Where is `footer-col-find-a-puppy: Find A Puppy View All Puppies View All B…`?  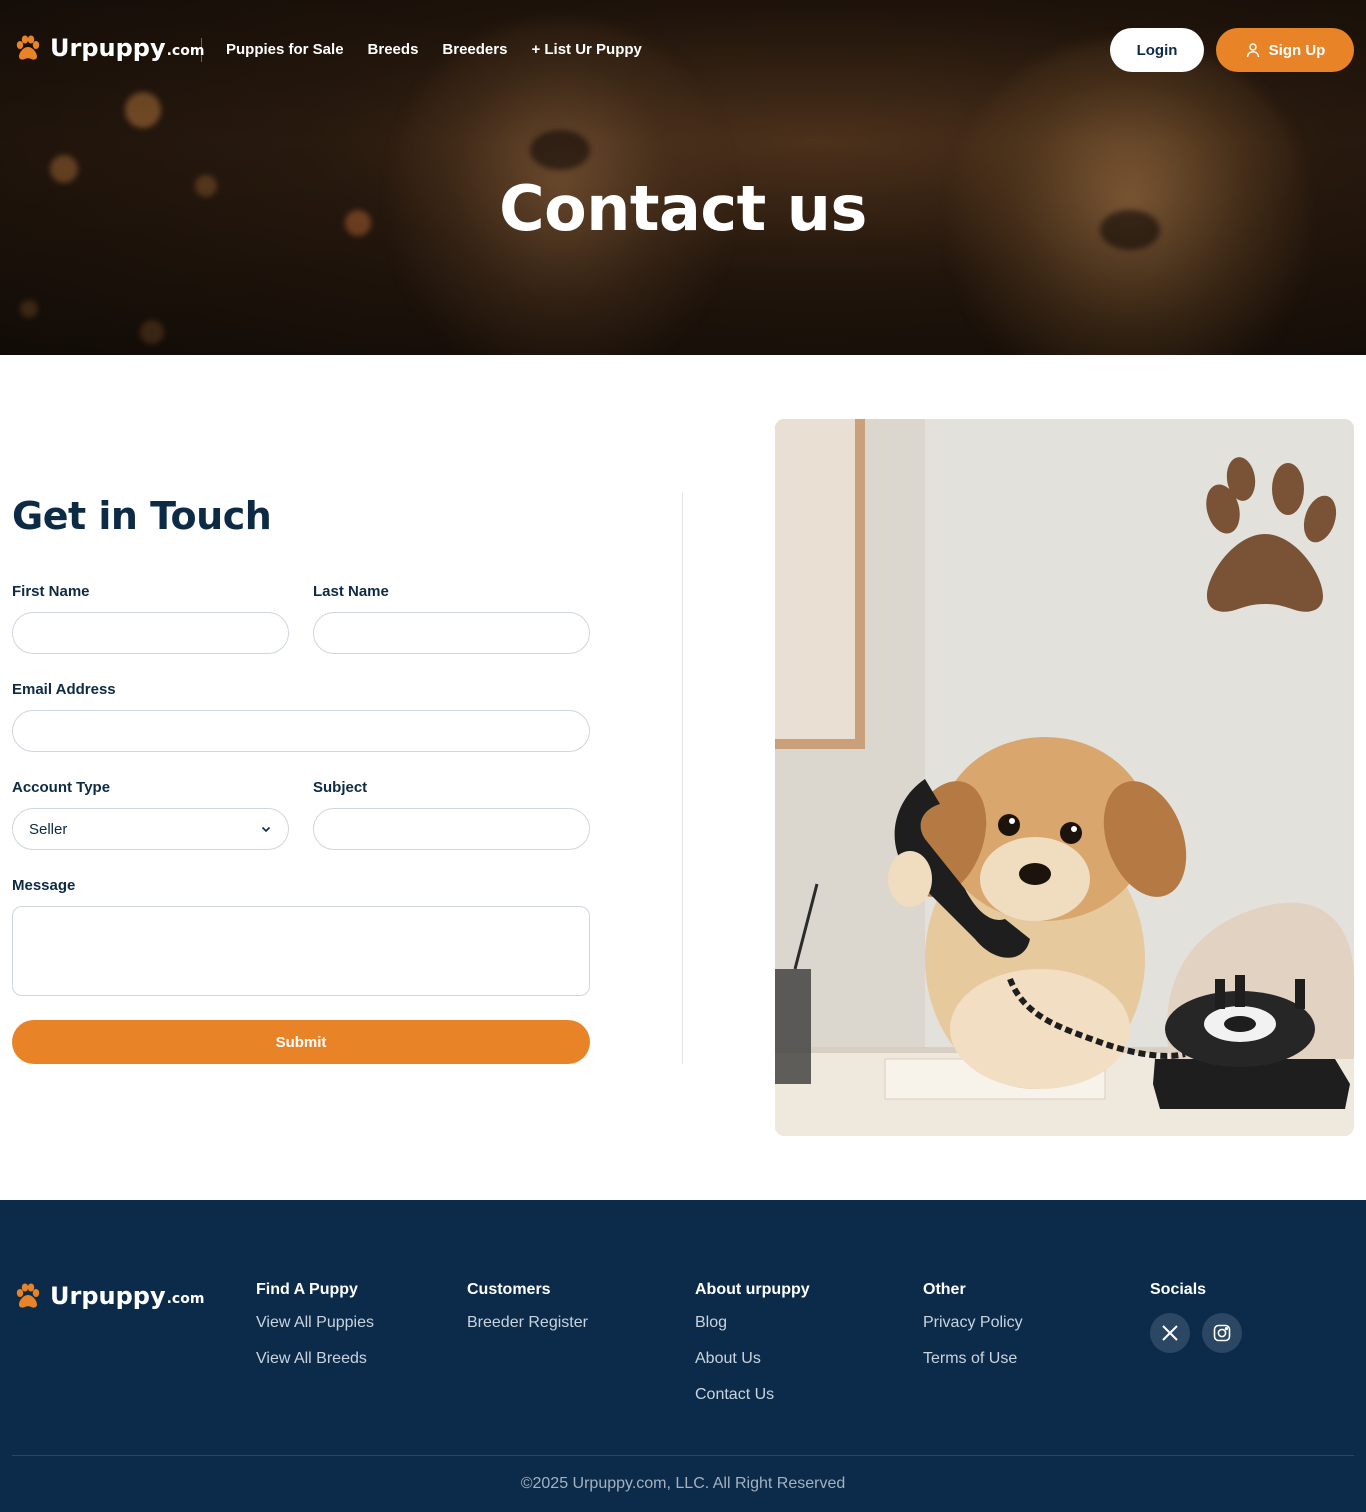 footer-col-find-a-puppy: Find A Puppy View All Puppies View All B… is located at coordinates (315, 1332).